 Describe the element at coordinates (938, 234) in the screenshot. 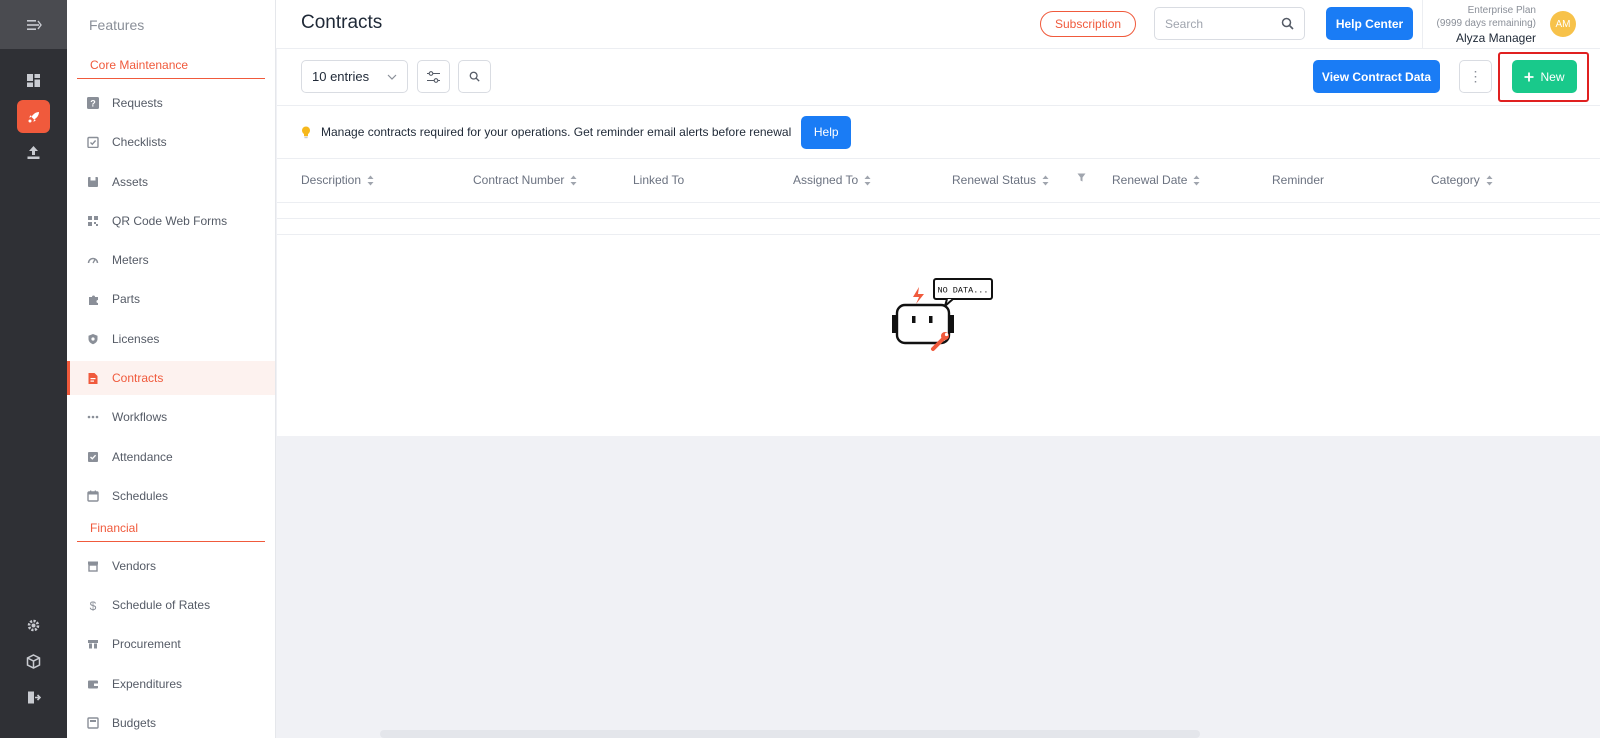

I see `table-row-divider` at that location.